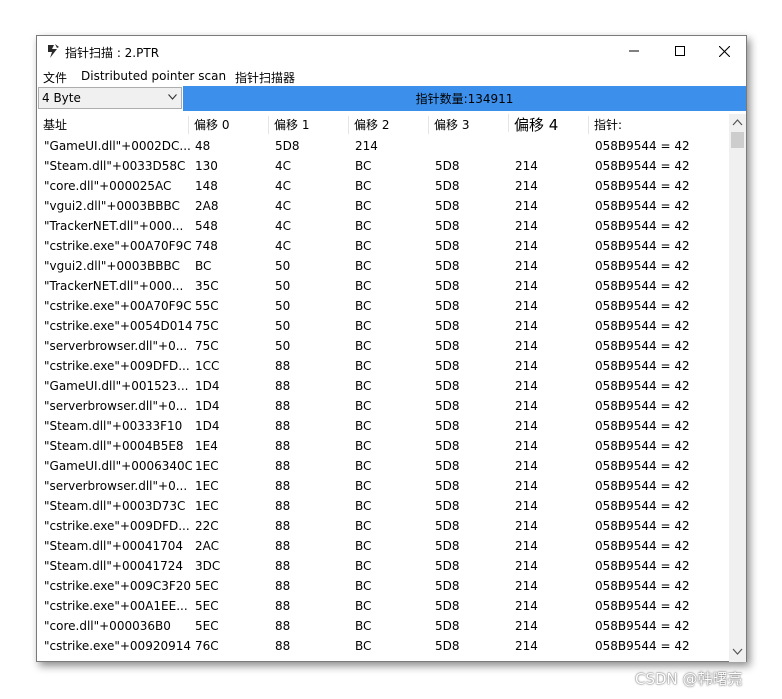 The image size is (782, 699). I want to click on offset-0-cell: 2AC, so click(207, 546).